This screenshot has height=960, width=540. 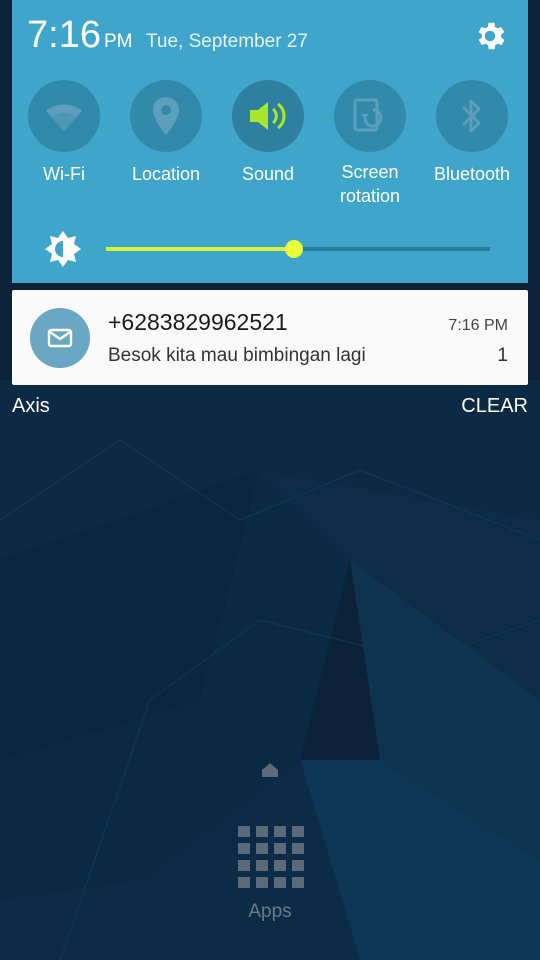 I want to click on wifi-icon, so click(x=64, y=117).